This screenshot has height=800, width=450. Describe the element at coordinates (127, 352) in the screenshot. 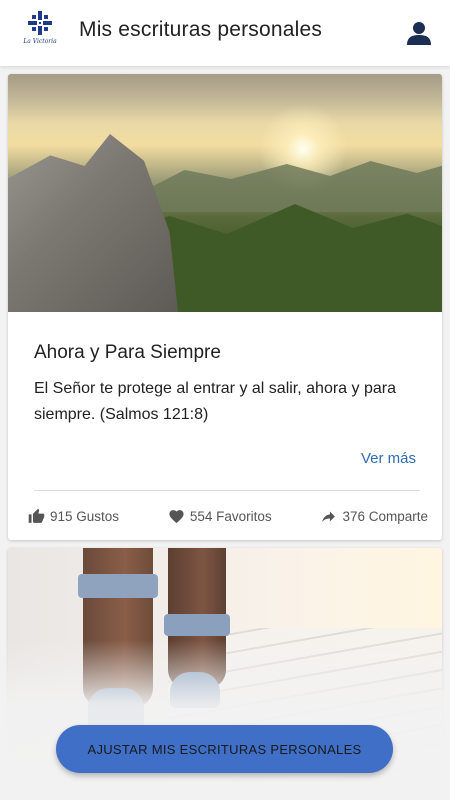

I see `card-title: Ahora y Para Siempre` at that location.